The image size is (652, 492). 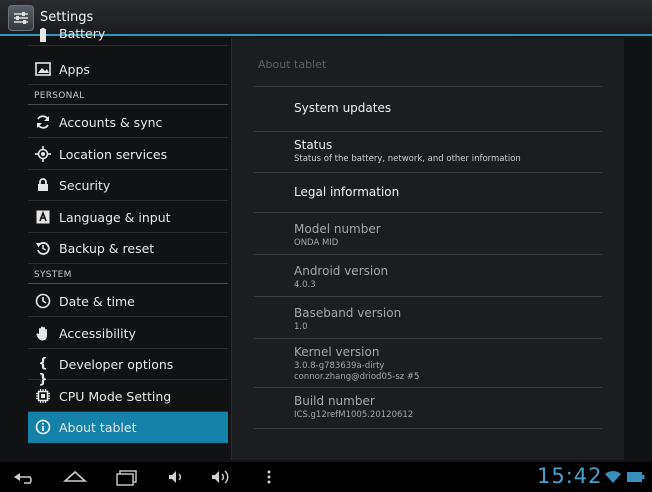 What do you see at coordinates (305, 285) in the screenshot?
I see `android-version-value: 4.0.3` at bounding box center [305, 285].